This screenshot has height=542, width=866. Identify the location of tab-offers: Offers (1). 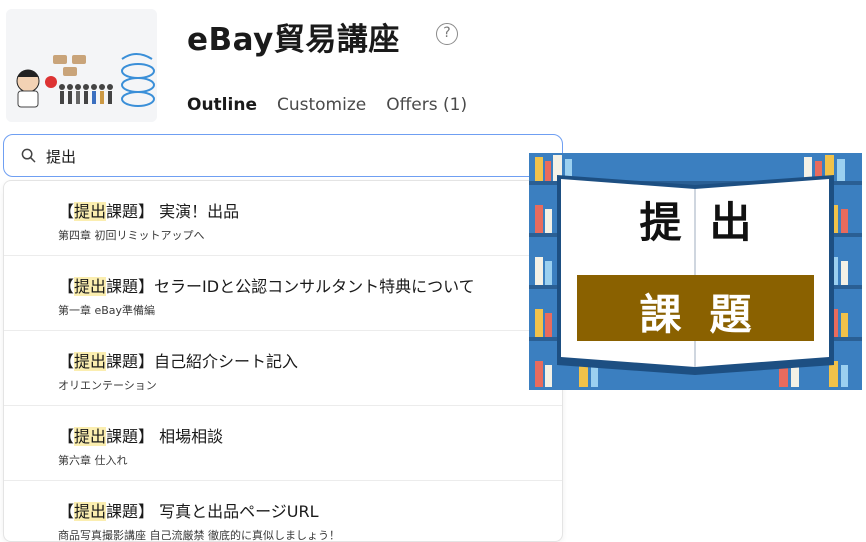
(426, 105).